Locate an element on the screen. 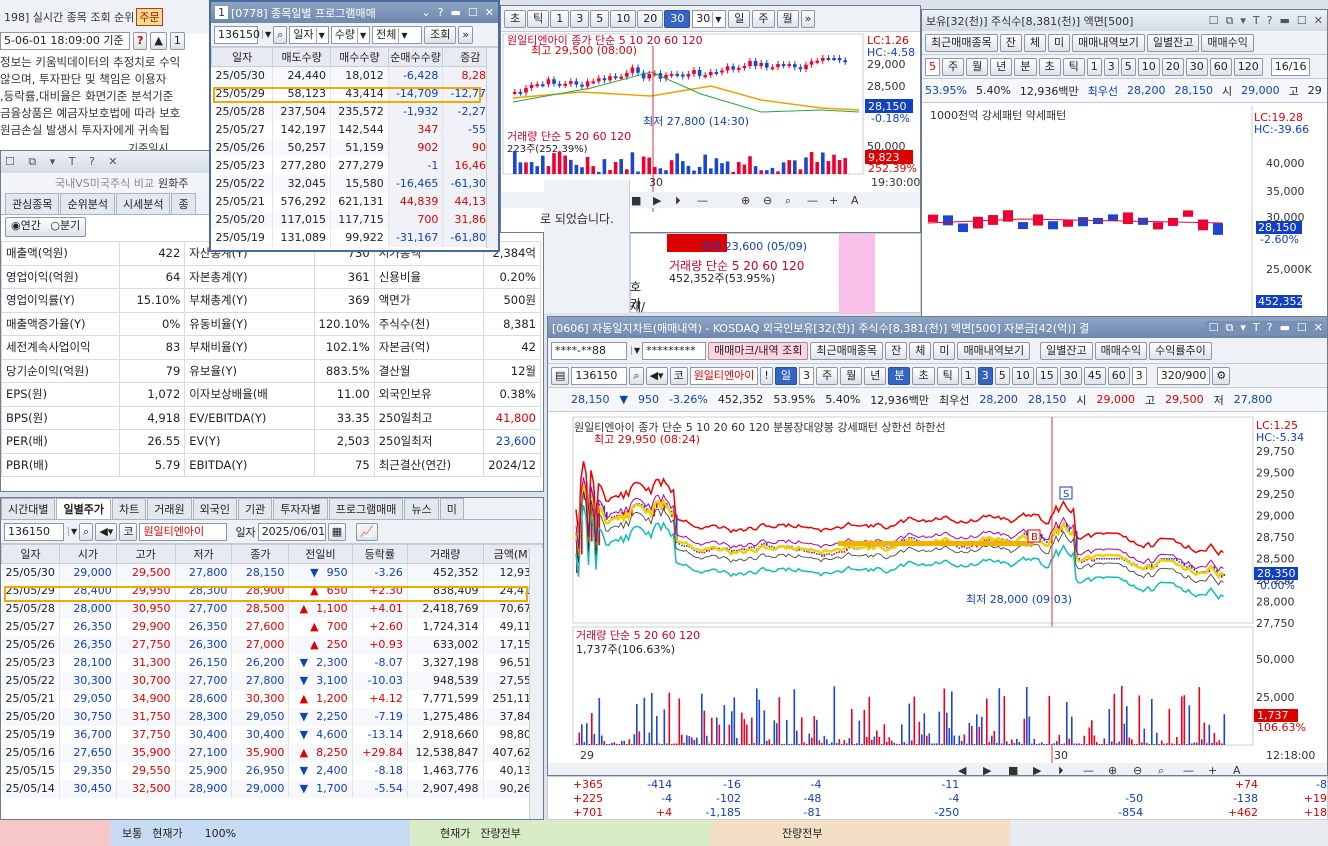  column-header: 순매수수량 is located at coordinates (415, 57).